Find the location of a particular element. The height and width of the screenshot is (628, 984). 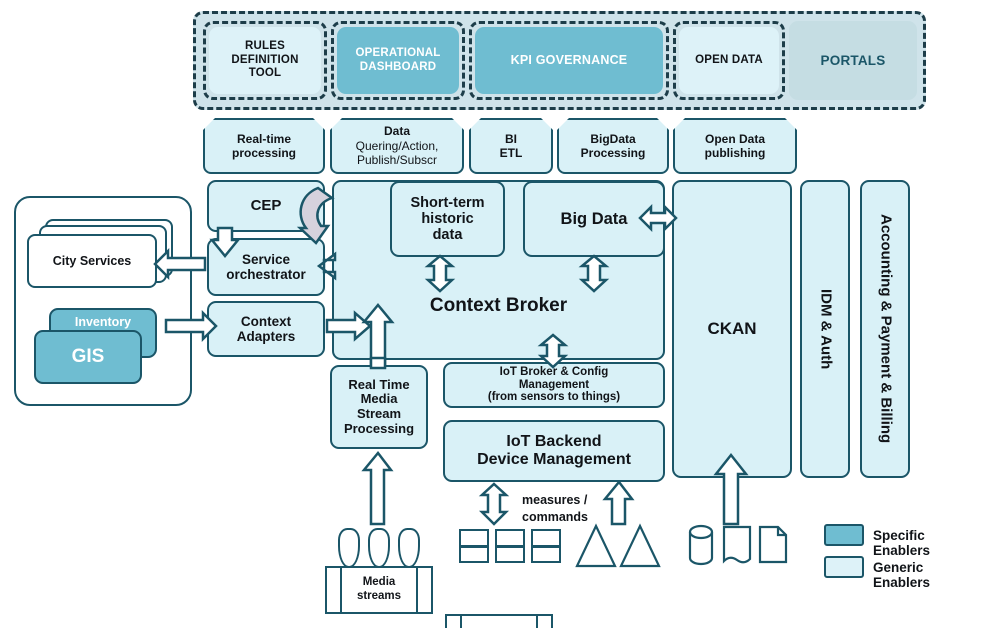

rtms-line: Real Time is located at coordinates (379, 384).